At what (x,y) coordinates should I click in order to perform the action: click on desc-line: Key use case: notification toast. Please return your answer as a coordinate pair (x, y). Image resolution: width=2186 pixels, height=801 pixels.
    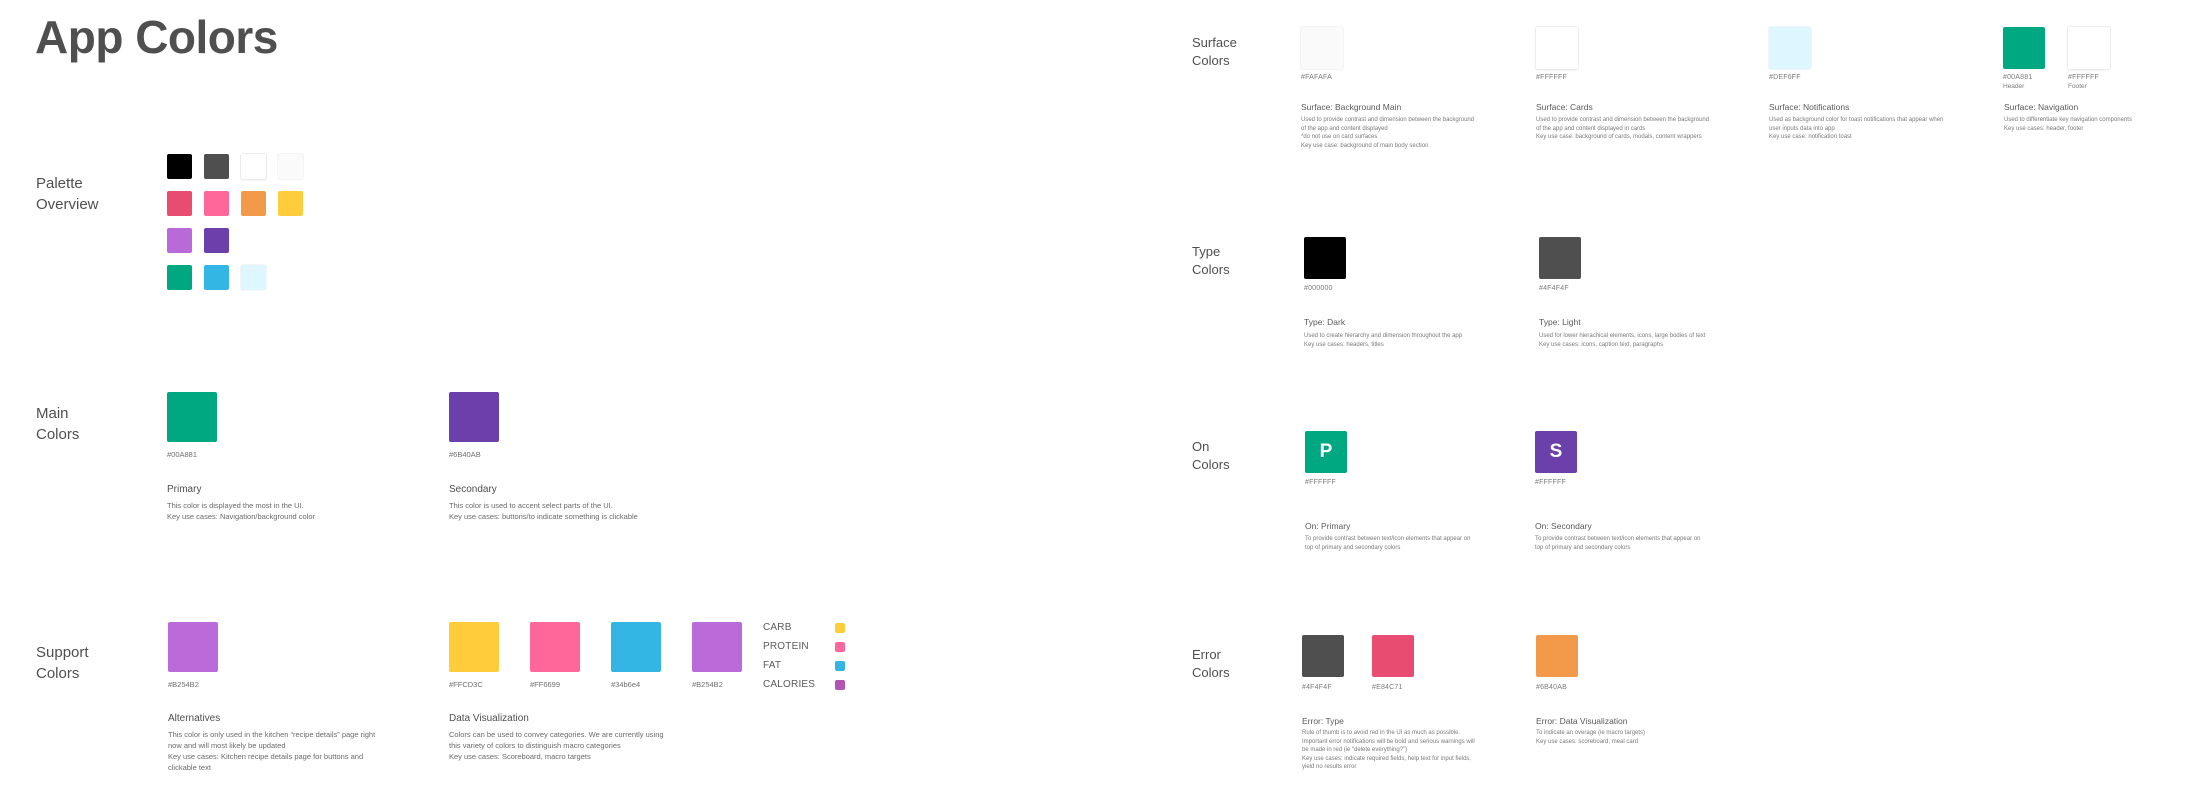
    Looking at the image, I should click on (1810, 137).